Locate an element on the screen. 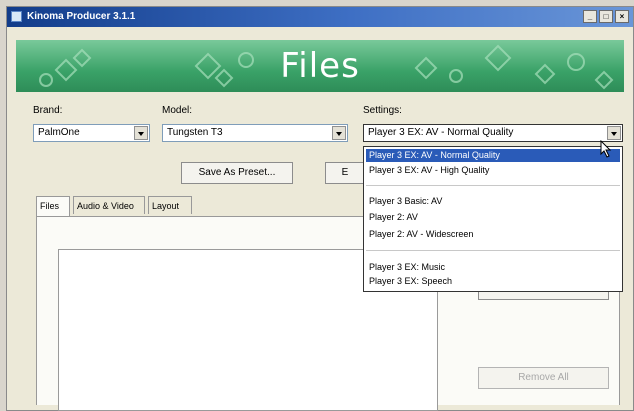  settings-option: Player 2: AV - Widescreen is located at coordinates (493, 234).